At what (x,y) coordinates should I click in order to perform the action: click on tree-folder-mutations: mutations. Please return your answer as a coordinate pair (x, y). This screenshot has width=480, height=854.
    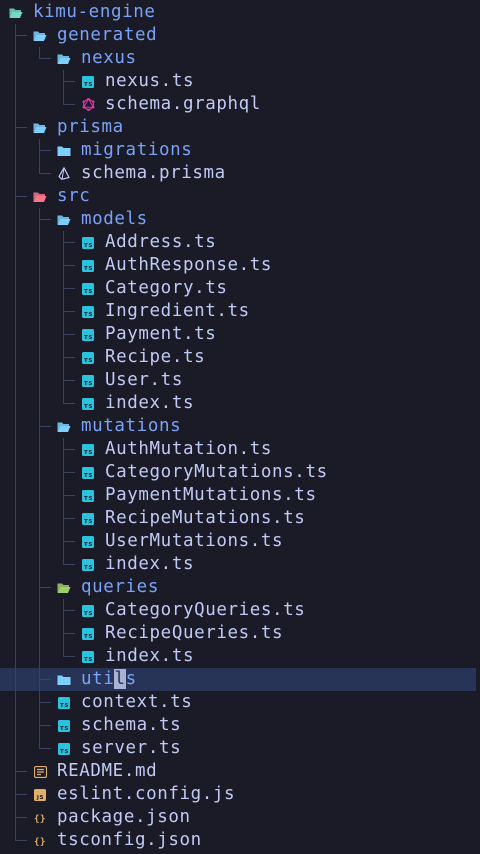
    Looking at the image, I should click on (240, 426).